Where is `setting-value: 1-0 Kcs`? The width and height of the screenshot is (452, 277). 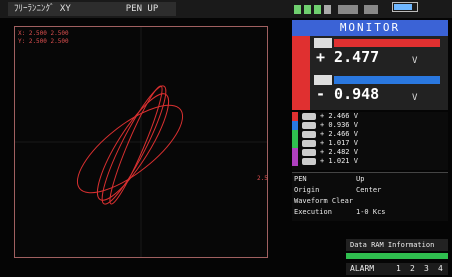
setting-value: 1-0 Kcs is located at coordinates (371, 212).